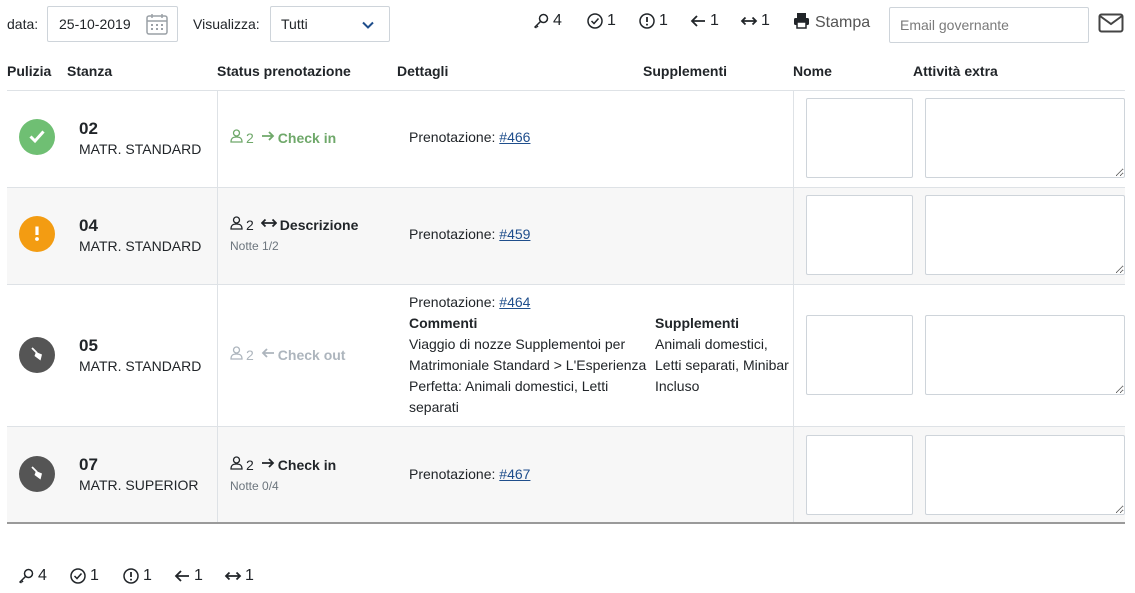 The height and width of the screenshot is (593, 1135). Describe the element at coordinates (801, 23) in the screenshot. I see `printer-icon` at that location.